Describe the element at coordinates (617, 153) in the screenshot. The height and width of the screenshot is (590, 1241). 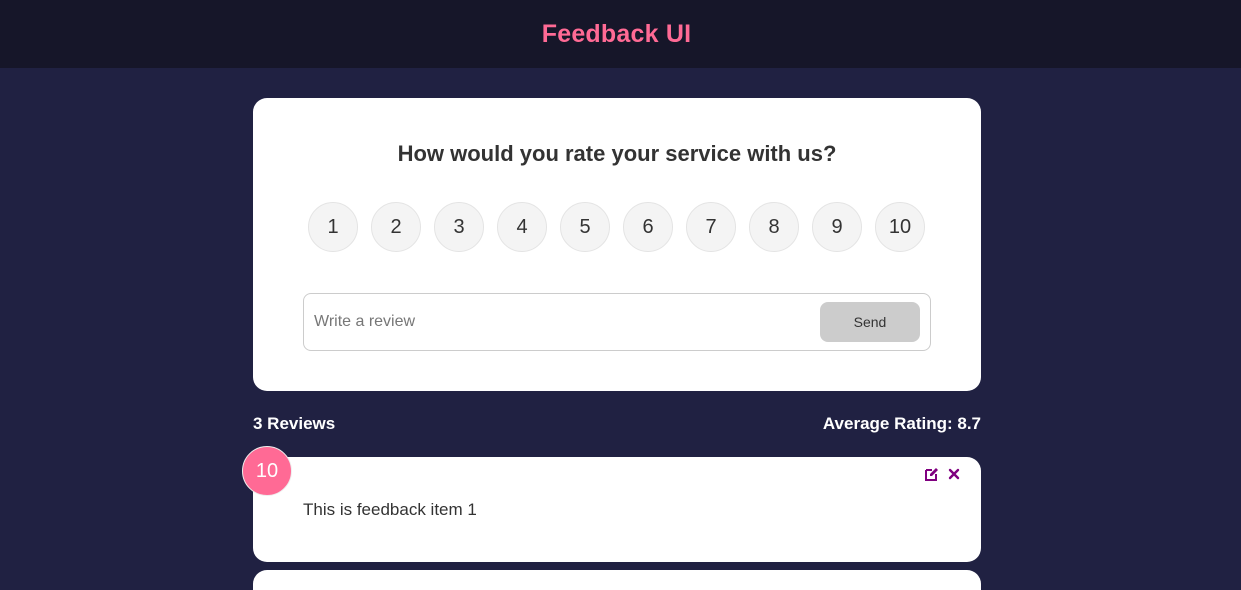
I see `rating-question: How would you rate your service with us?` at that location.